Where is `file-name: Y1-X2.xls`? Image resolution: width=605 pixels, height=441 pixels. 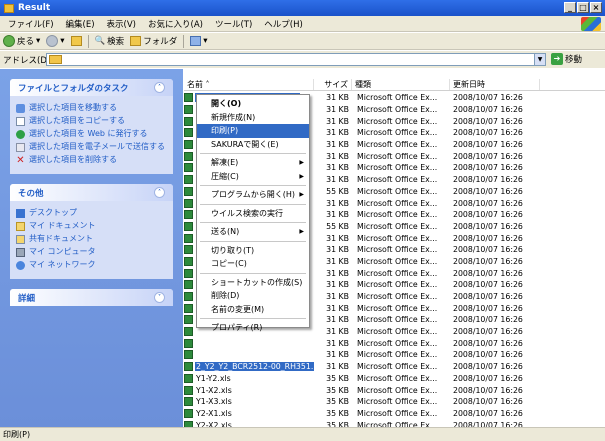
file-name: Y1-X2.xls is located at coordinates (214, 390).